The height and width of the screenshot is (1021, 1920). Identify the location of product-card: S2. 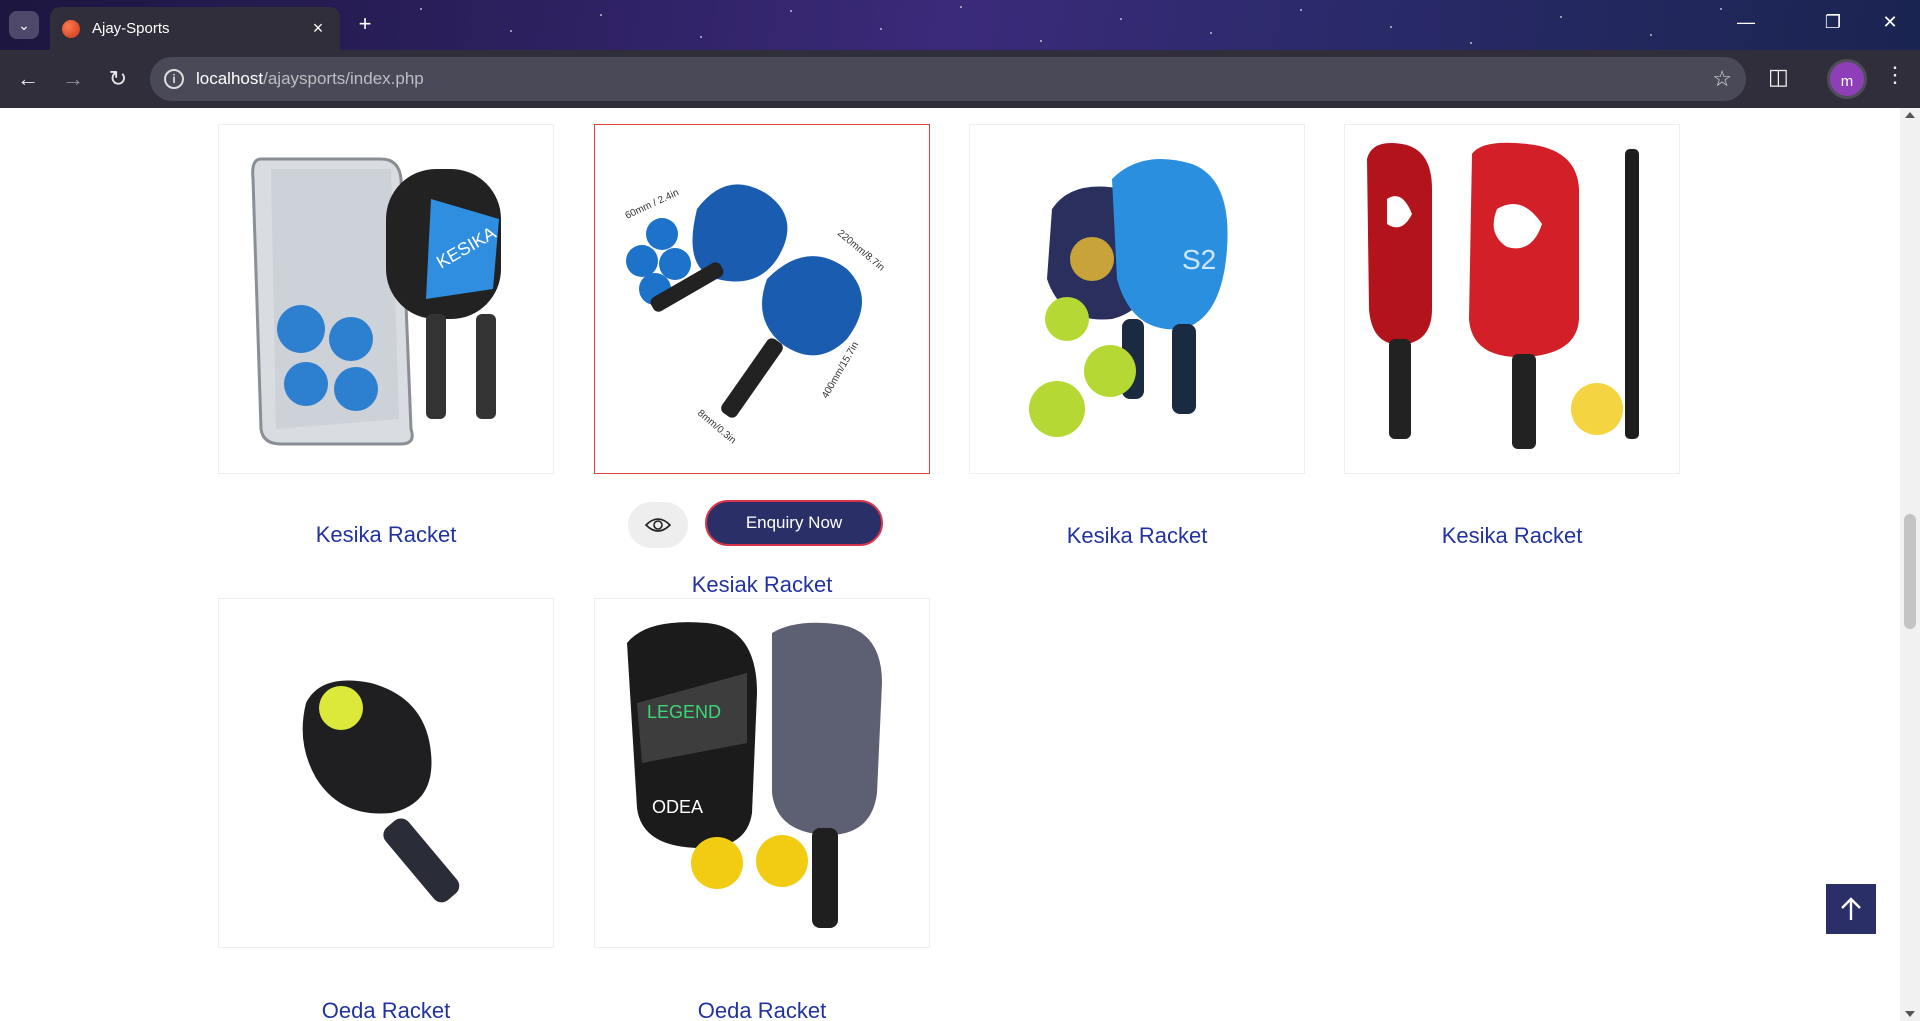
(1137, 299).